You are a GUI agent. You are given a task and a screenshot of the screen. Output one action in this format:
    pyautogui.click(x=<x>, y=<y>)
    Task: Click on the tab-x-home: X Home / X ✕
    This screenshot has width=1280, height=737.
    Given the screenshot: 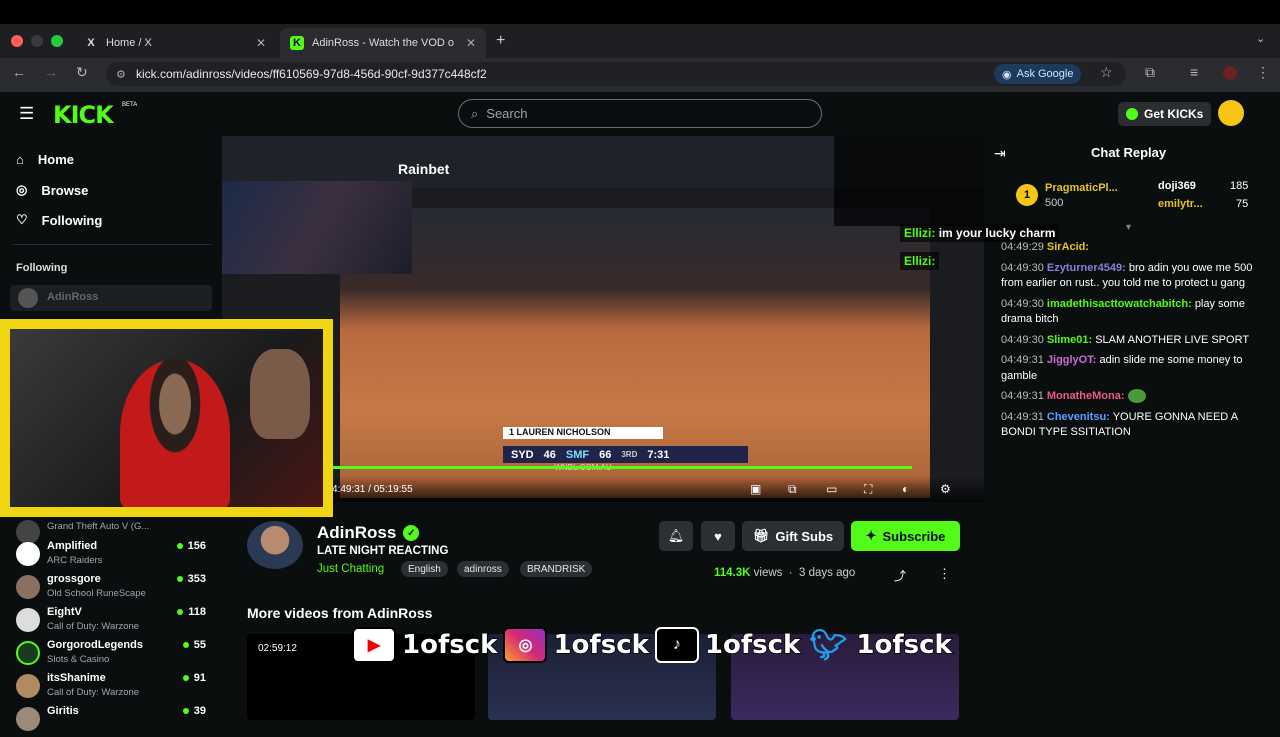 What is the action you would take?
    pyautogui.click(x=175, y=43)
    